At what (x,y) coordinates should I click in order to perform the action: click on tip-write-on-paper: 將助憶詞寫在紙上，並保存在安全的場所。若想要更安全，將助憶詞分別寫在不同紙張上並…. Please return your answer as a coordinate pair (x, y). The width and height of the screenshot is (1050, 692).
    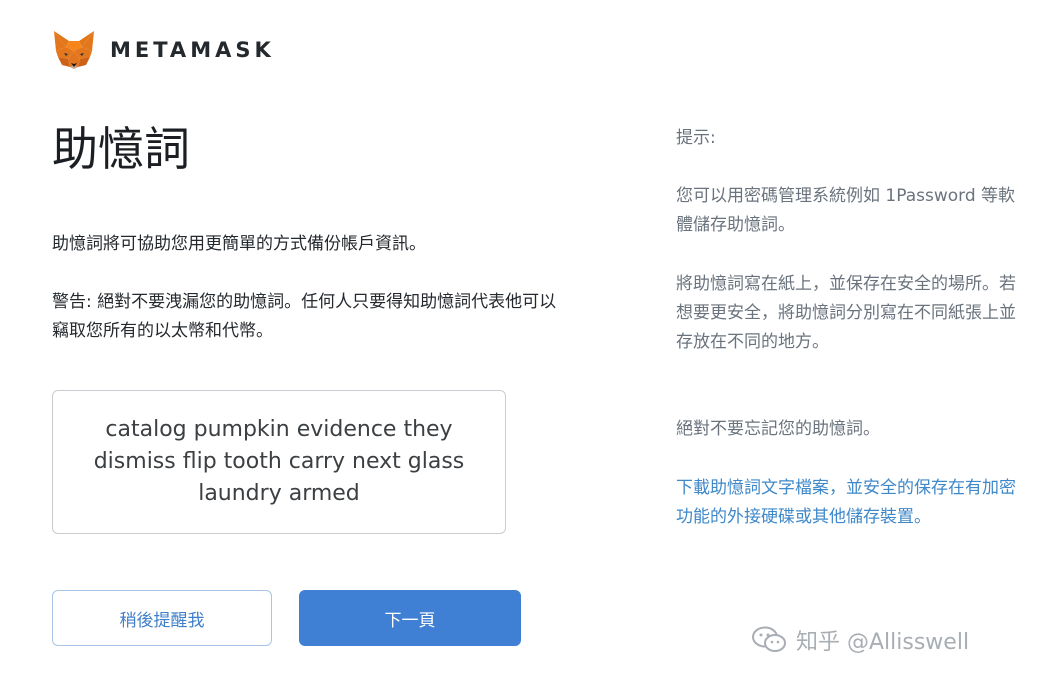
    Looking at the image, I should click on (846, 313).